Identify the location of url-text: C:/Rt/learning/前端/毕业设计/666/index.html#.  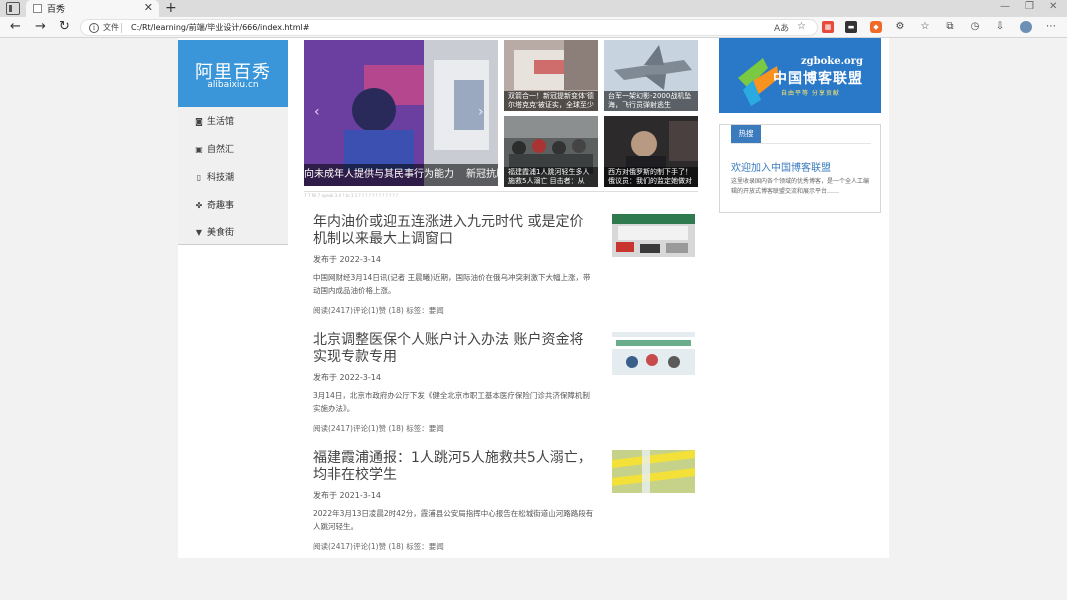
(220, 27).